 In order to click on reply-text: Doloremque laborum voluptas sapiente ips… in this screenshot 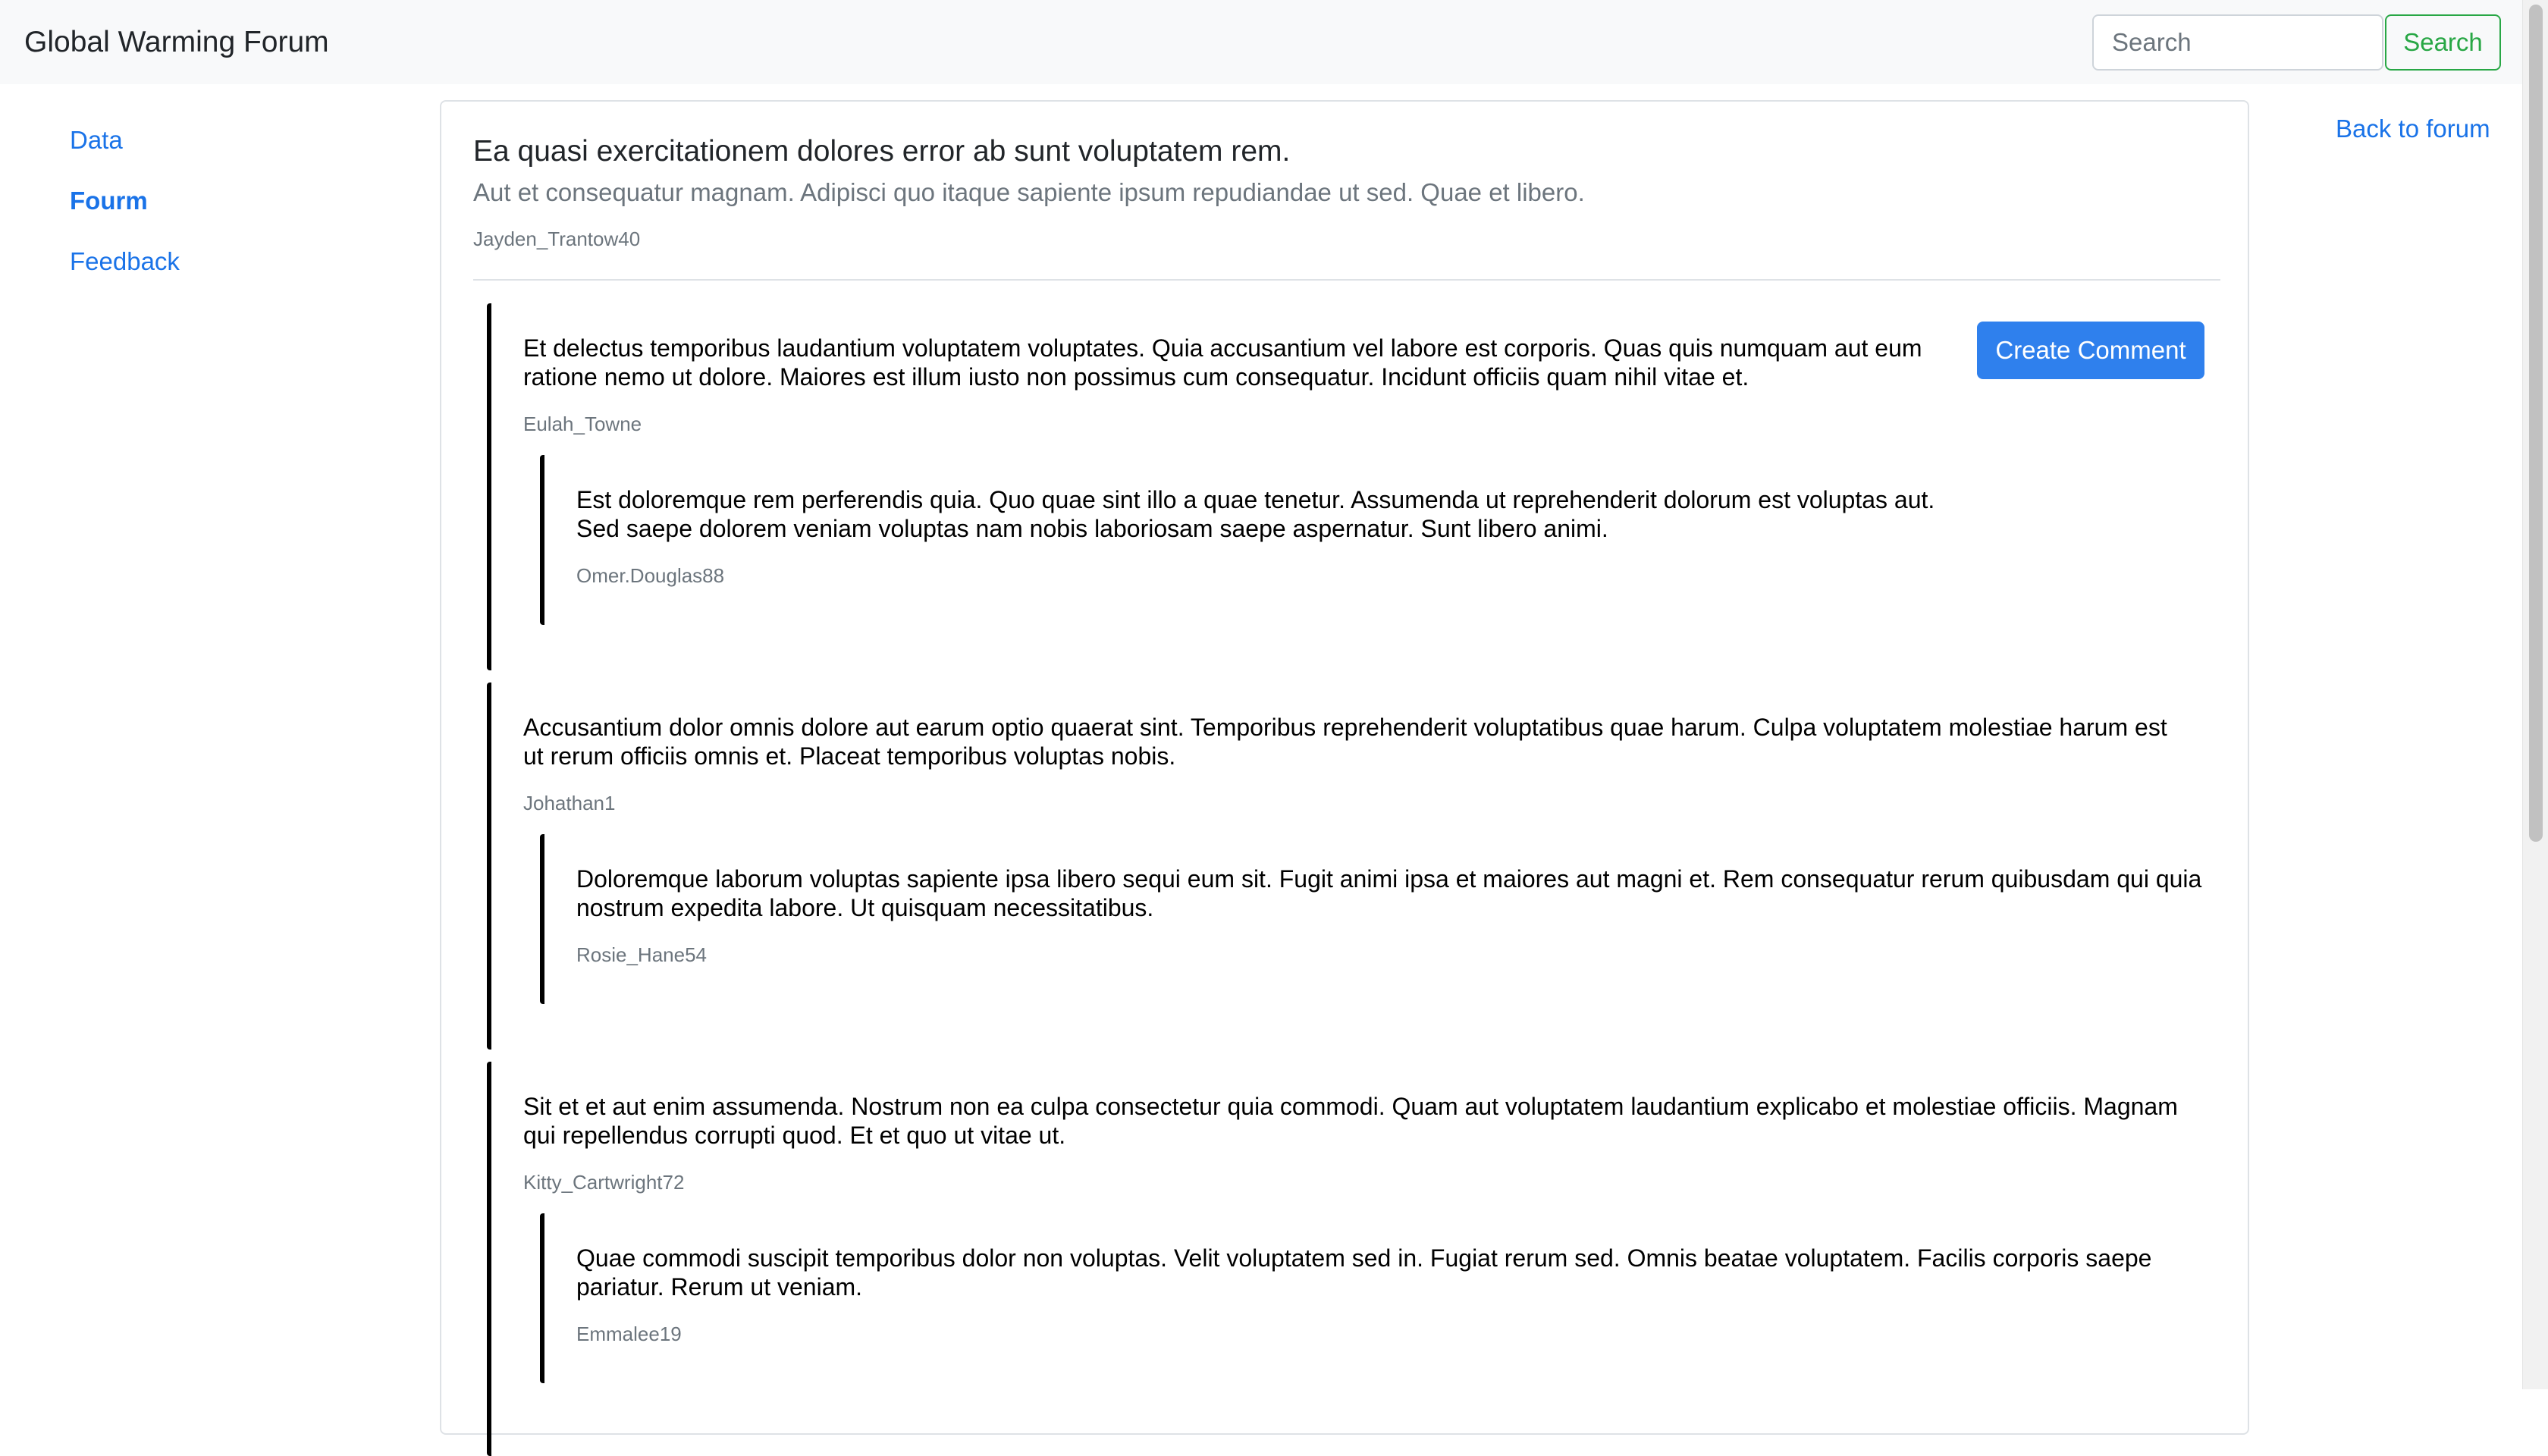, I will do `click(1389, 893)`.